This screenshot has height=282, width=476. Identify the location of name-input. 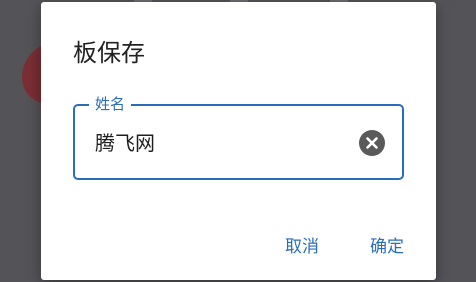
(220, 143).